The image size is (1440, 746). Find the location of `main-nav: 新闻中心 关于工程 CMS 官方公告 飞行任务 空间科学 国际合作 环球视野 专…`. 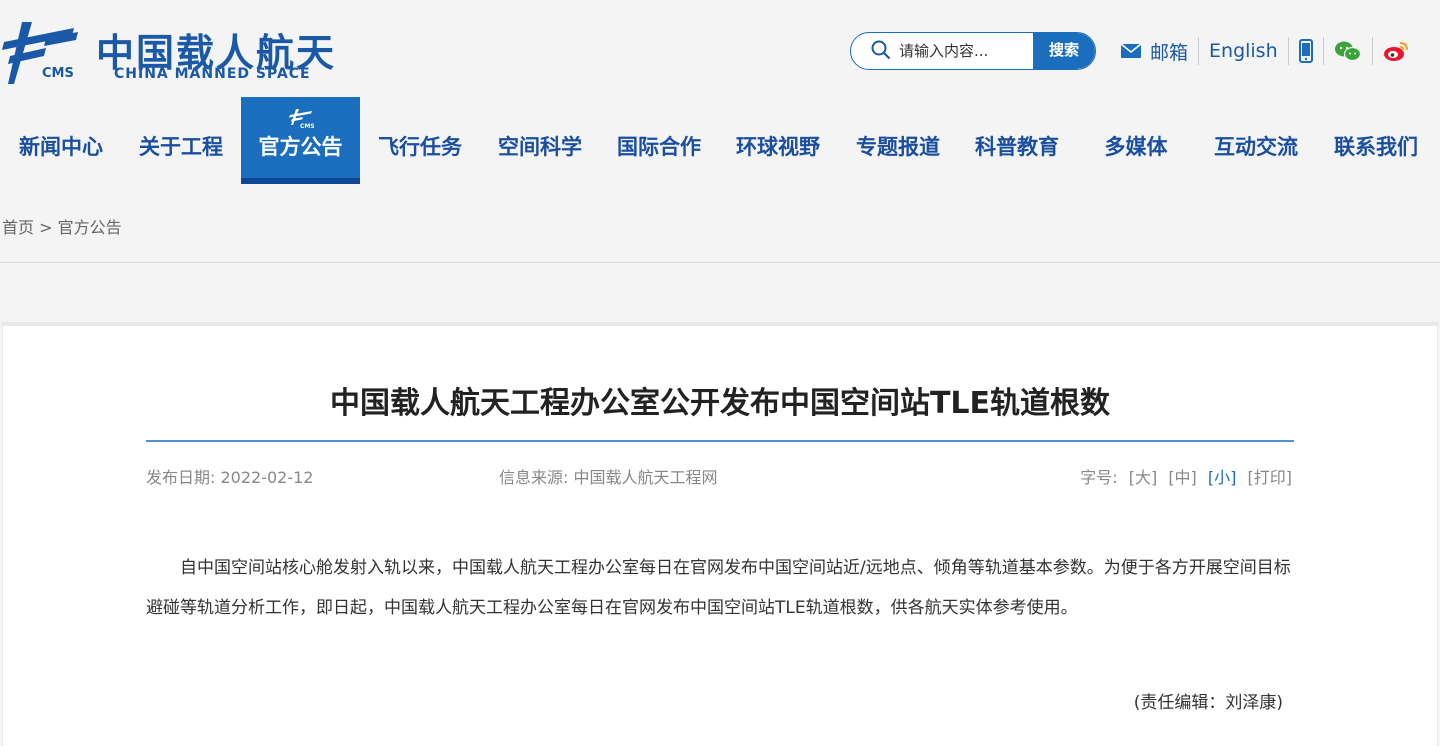

main-nav: 新闻中心 关于工程 CMS 官方公告 飞行任务 空间科学 国际合作 环球视野 专… is located at coordinates (720, 140).